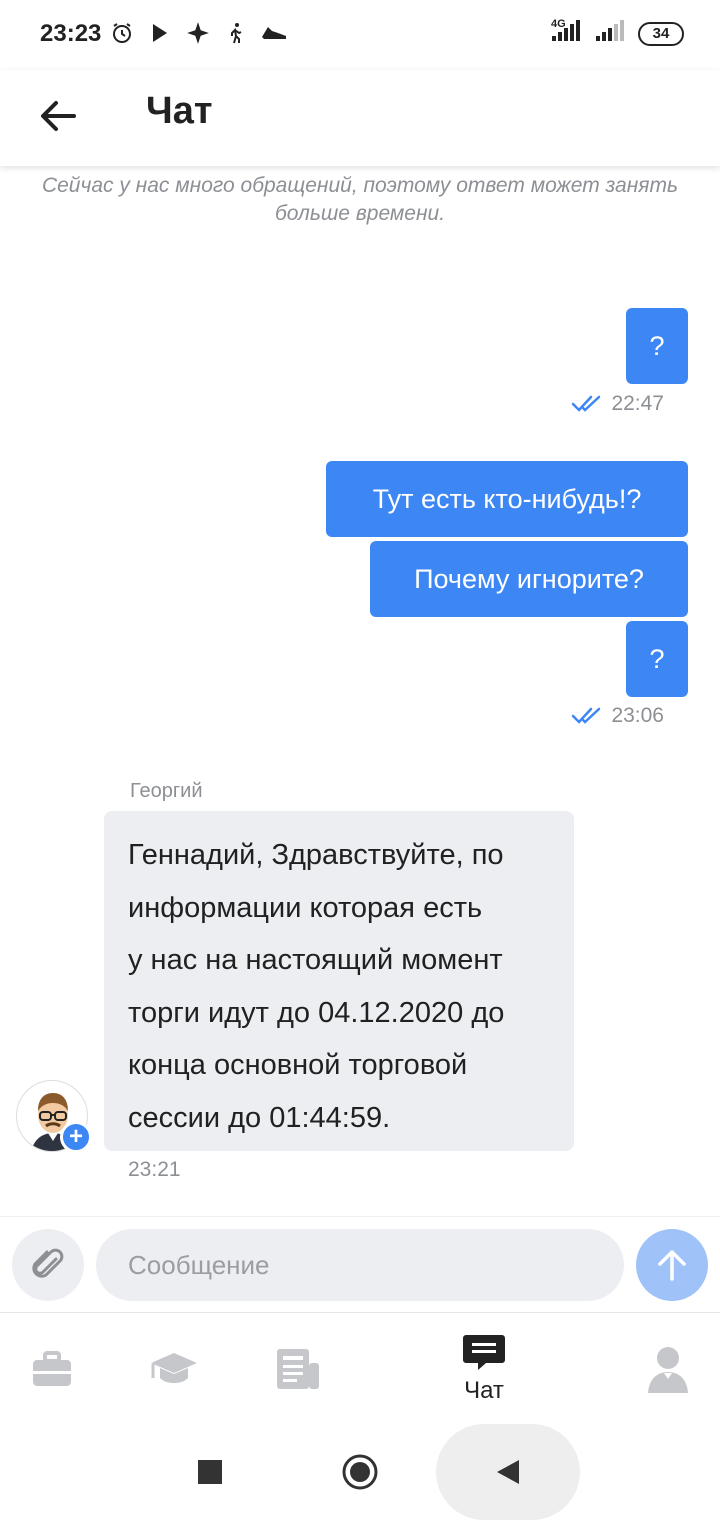 This screenshot has height=1520, width=720. What do you see at coordinates (360, 118) in the screenshot?
I see `app-header: Чат` at bounding box center [360, 118].